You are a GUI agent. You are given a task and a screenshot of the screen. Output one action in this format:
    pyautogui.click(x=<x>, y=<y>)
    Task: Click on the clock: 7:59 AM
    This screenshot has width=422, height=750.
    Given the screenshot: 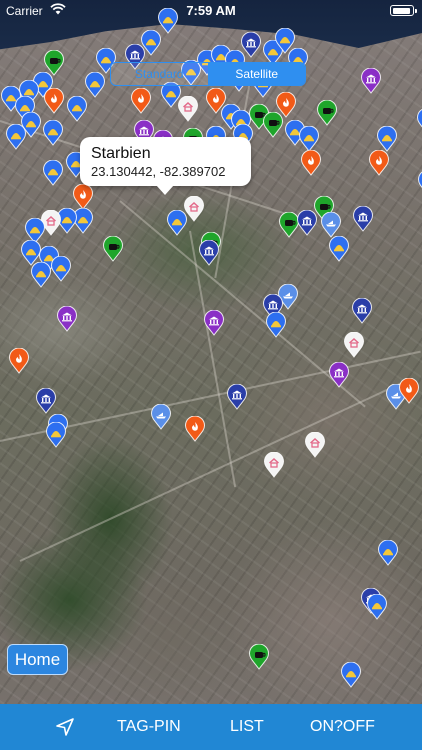 What is the action you would take?
    pyautogui.click(x=211, y=10)
    